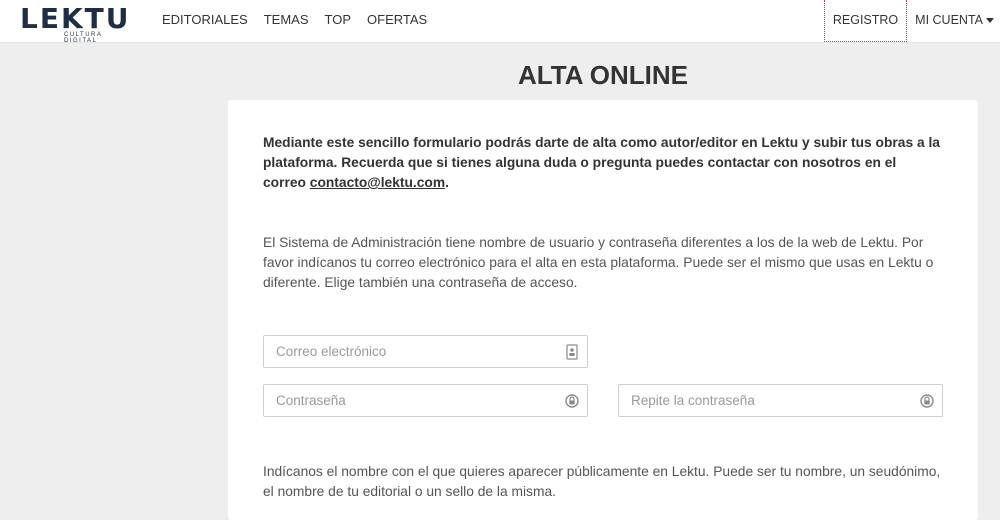  Describe the element at coordinates (286, 21) in the screenshot. I see `nav-link-temas: TEMAS` at that location.